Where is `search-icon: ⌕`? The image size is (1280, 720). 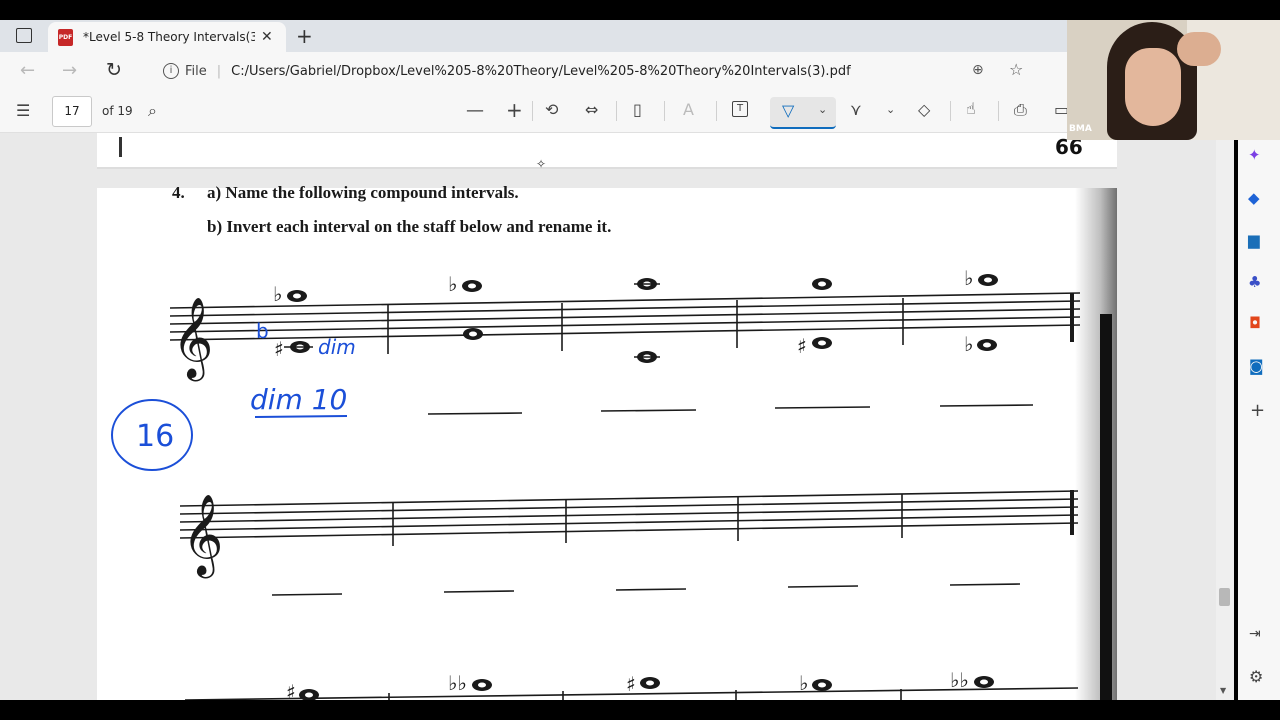
search-icon: ⌕ is located at coordinates (152, 111).